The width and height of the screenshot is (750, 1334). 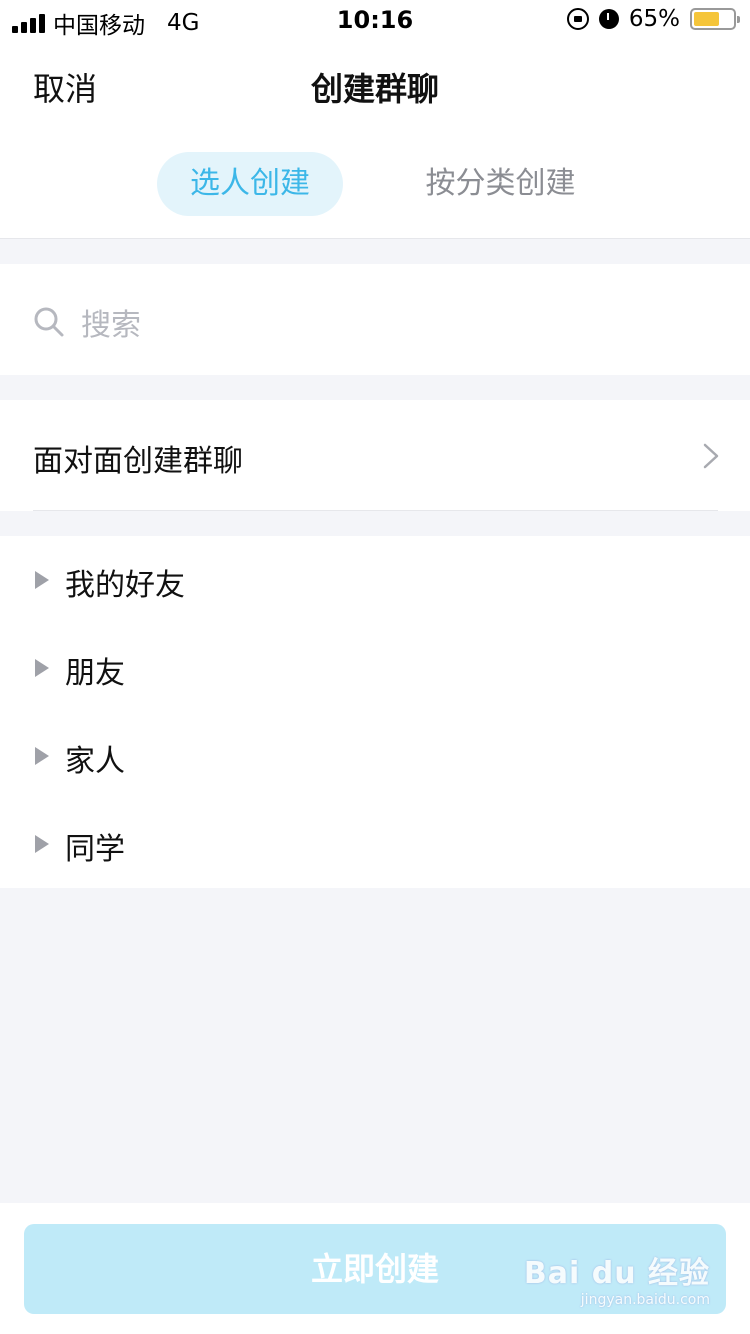 What do you see at coordinates (111, 325) in the screenshot?
I see `search-placeholder: 搜索` at bounding box center [111, 325].